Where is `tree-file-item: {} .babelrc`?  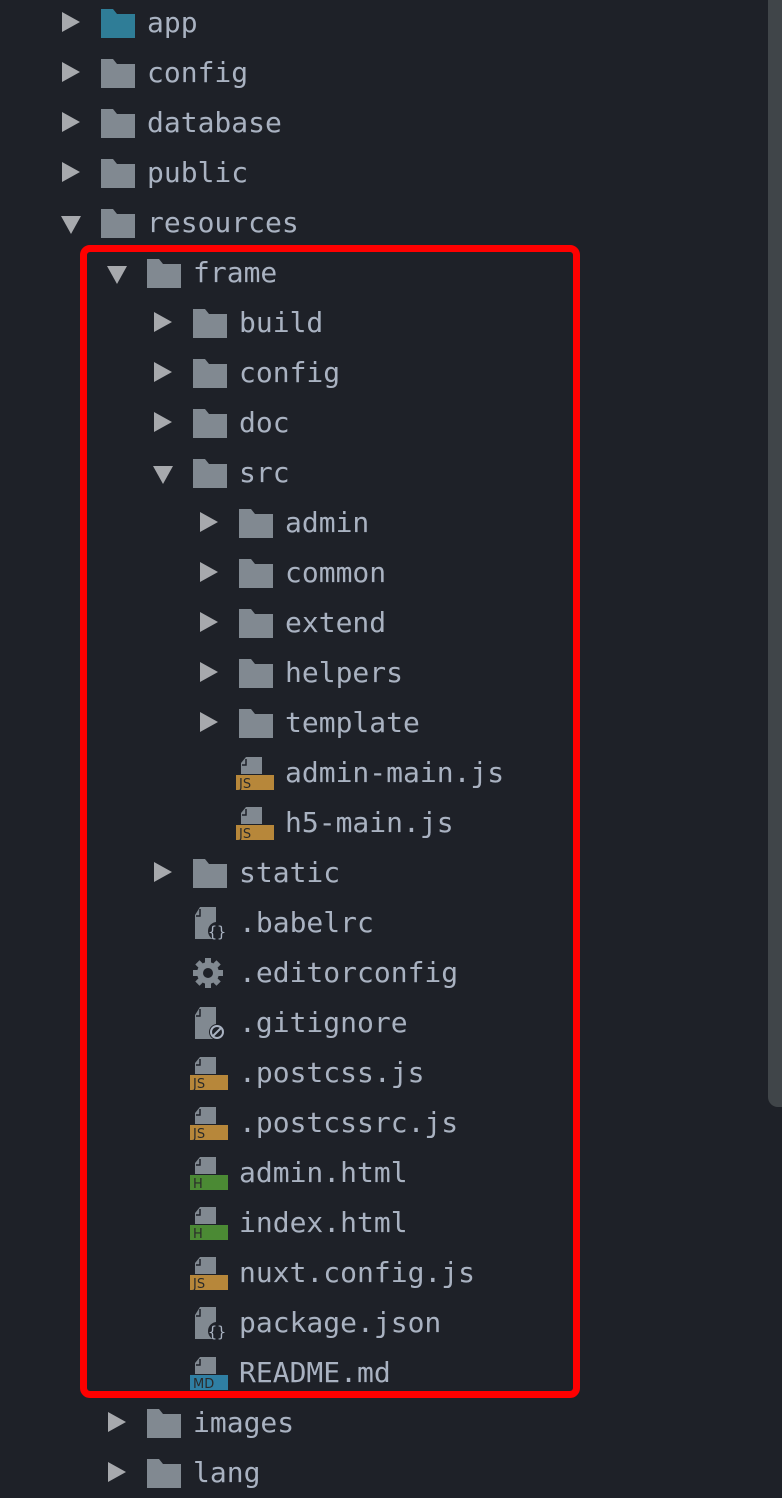
tree-file-item: {} .babelrc is located at coordinates (380, 923).